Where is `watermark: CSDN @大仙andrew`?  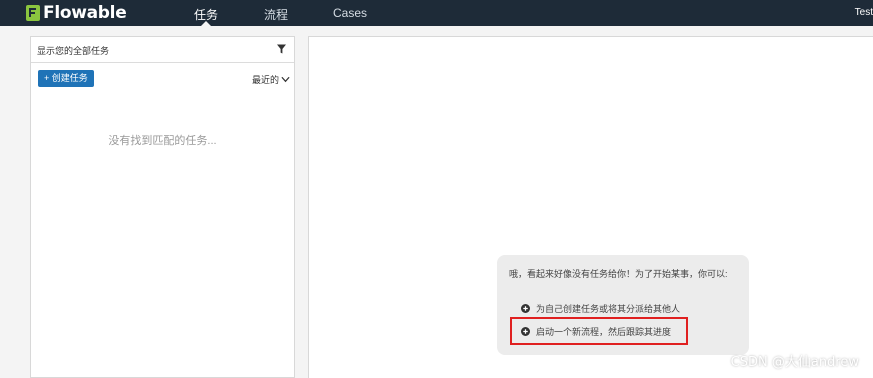
watermark: CSDN @大仙andrew is located at coordinates (794, 362).